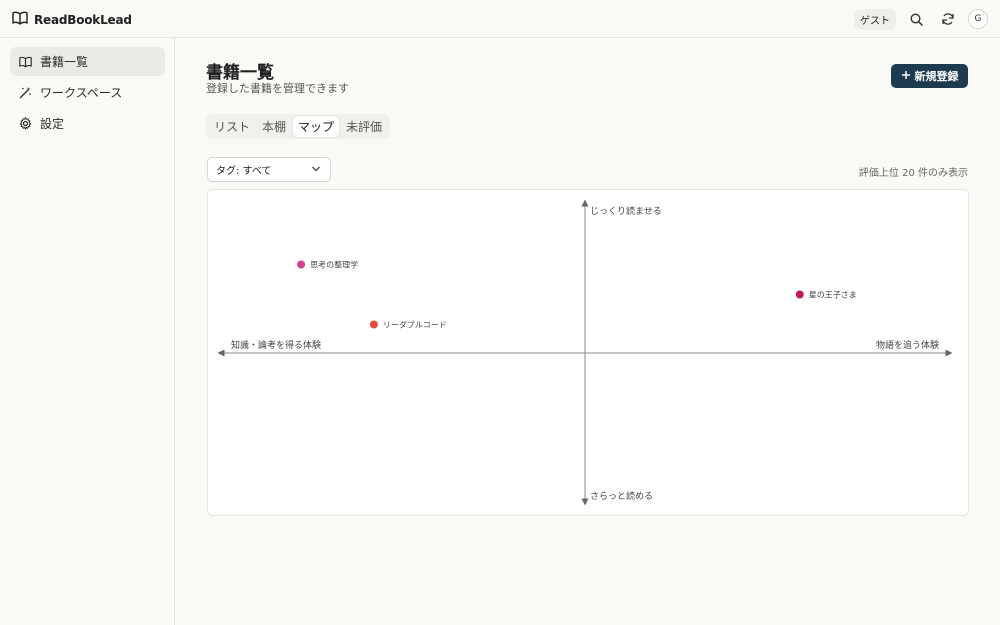 This screenshot has width=1000, height=625. Describe the element at coordinates (875, 19) in the screenshot. I see `guest-badge: ゲスト` at that location.